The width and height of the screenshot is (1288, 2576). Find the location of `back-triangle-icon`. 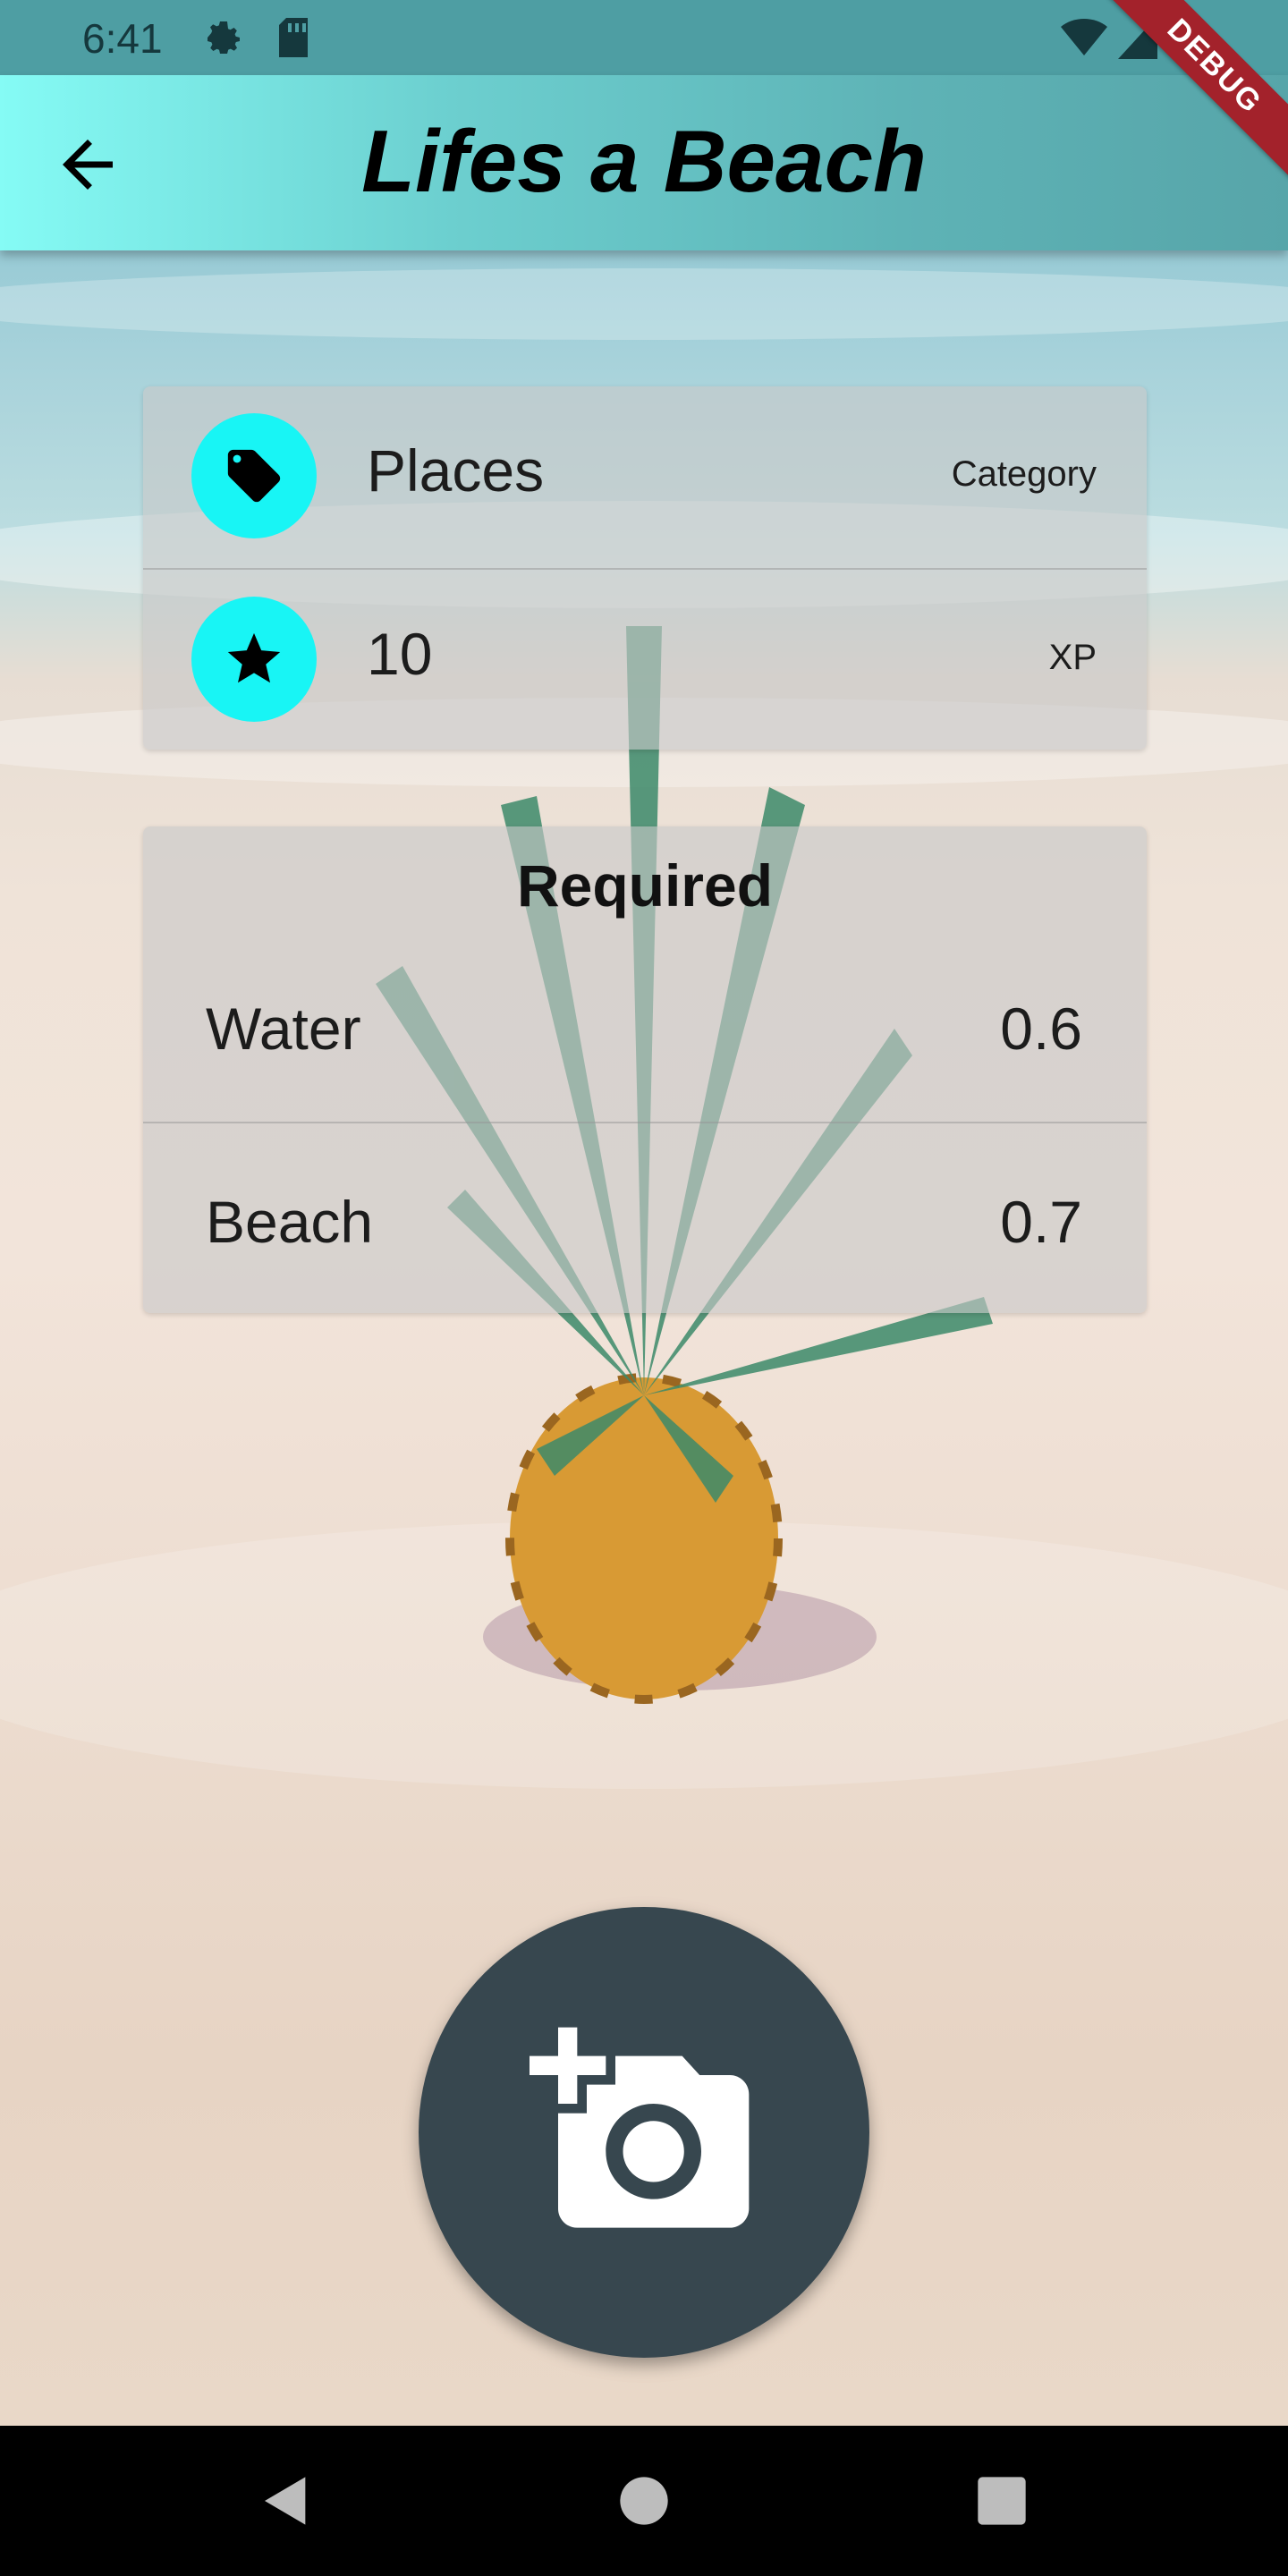

back-triangle-icon is located at coordinates (286, 2500).